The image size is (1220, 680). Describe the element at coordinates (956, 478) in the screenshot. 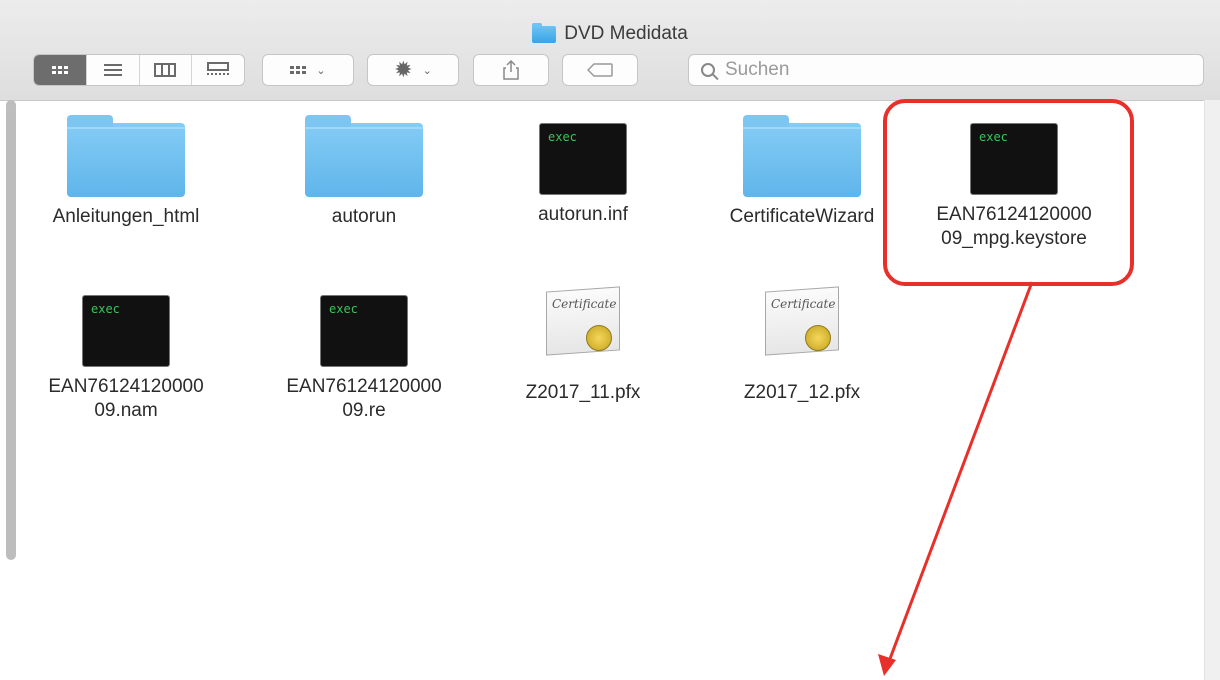

I see `annotation-arrow` at that location.